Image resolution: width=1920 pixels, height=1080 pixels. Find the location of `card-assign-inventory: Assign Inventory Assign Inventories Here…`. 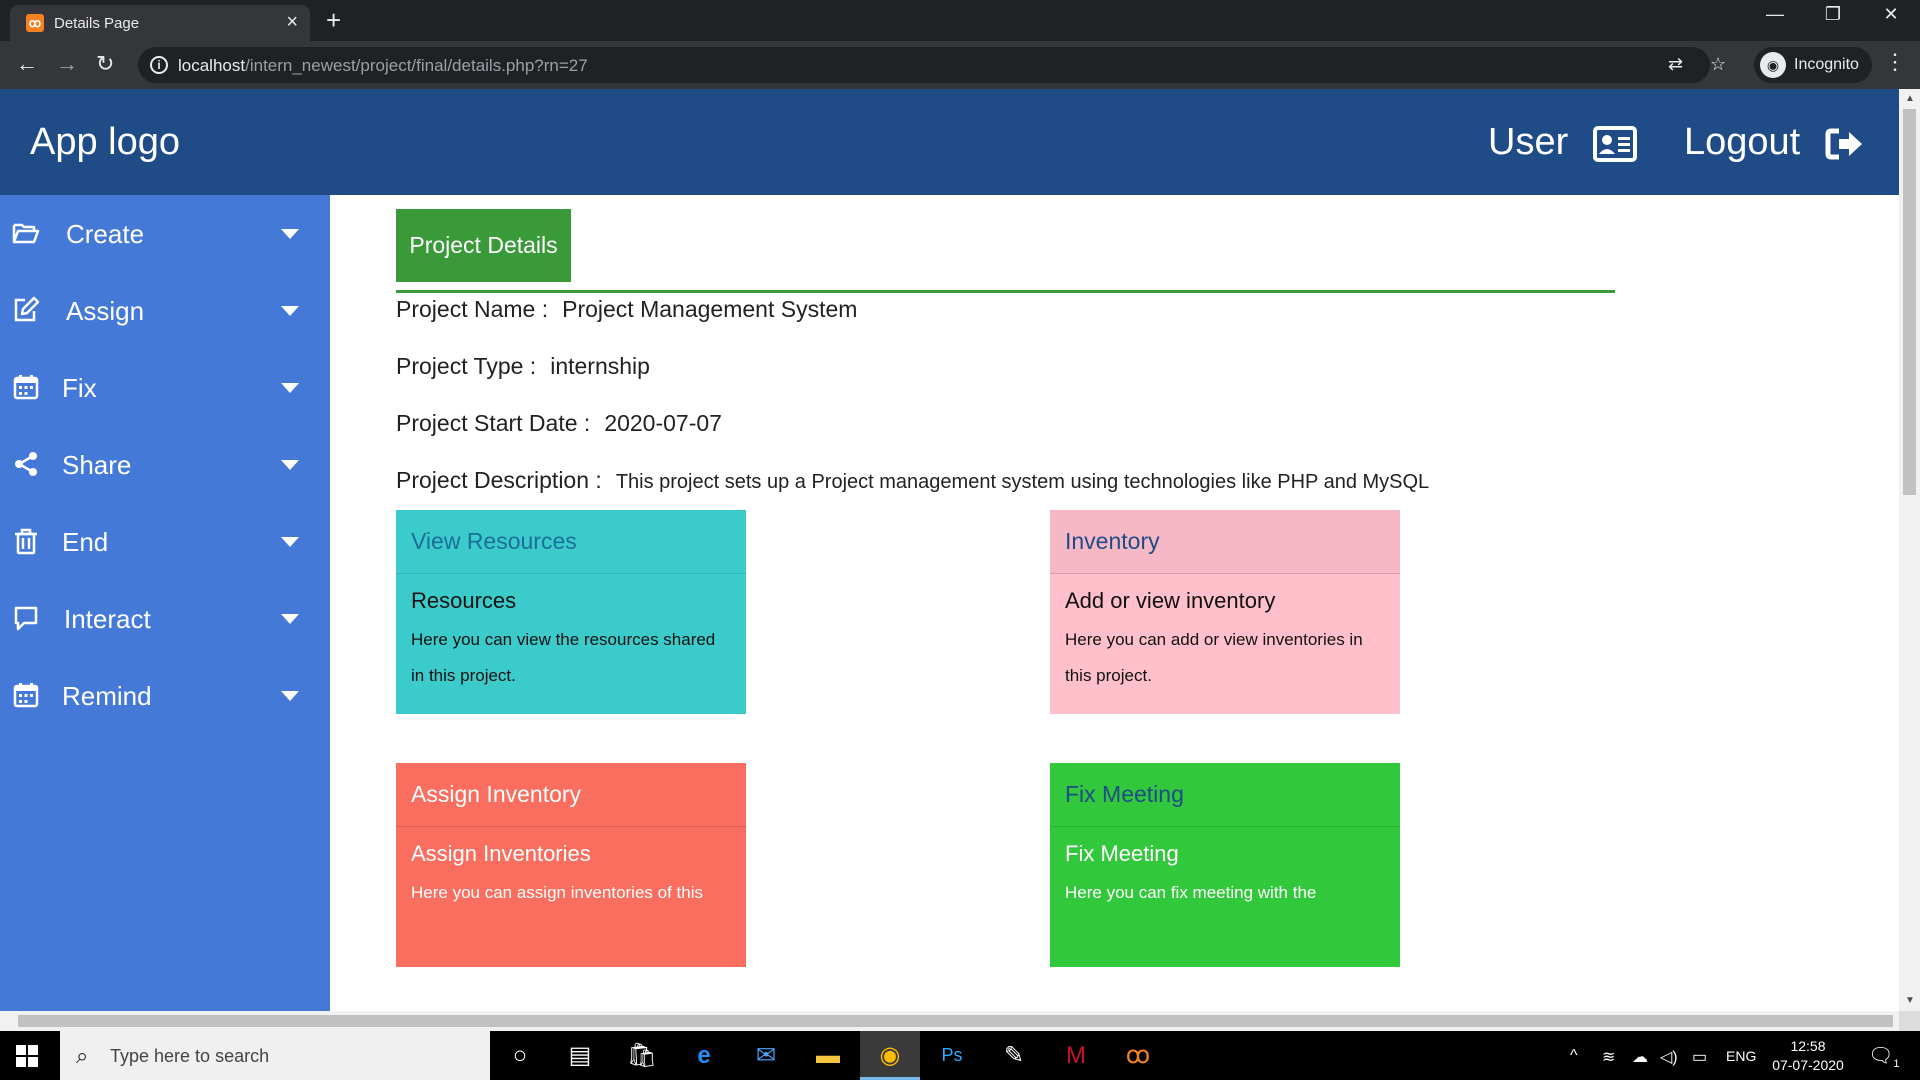

card-assign-inventory: Assign Inventory Assign Inventories Here… is located at coordinates (571, 865).